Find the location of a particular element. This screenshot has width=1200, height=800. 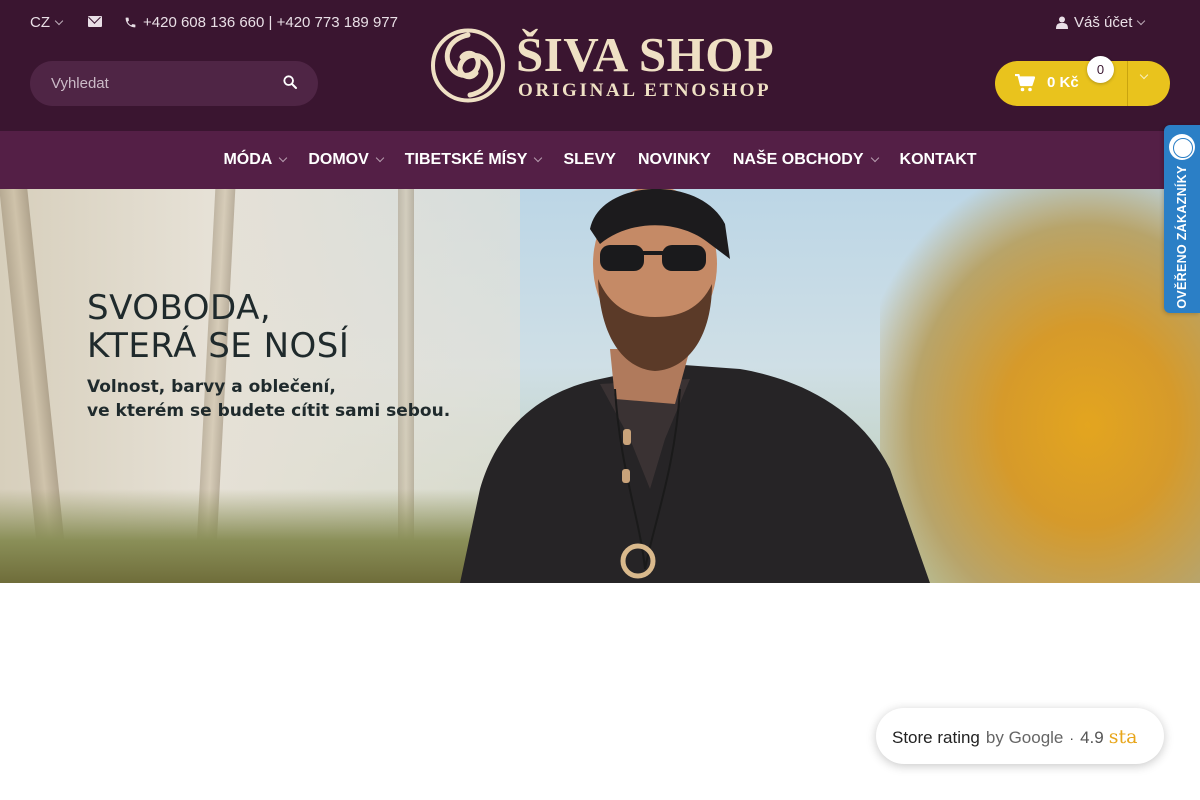

verified-badge-label: OVĚŘENO ZÁKAZNÍKY is located at coordinates (1182, 237).